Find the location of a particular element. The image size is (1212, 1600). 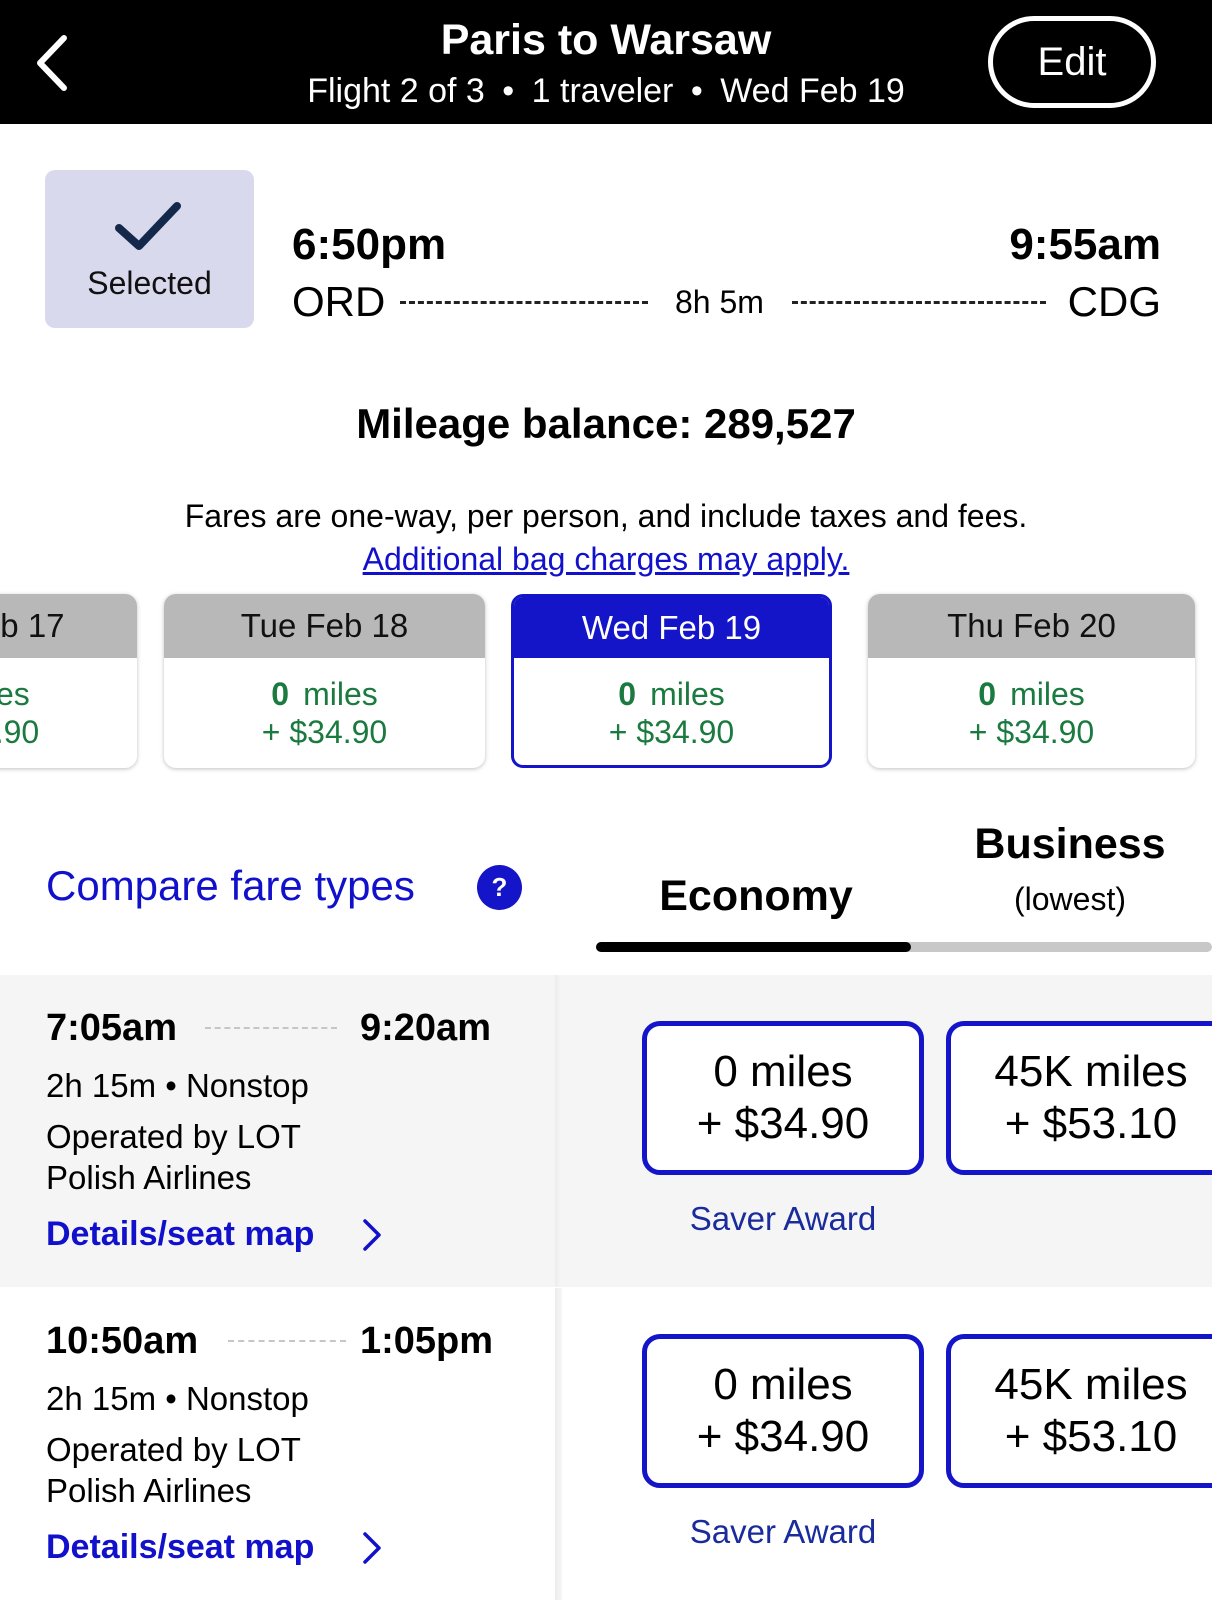

selected-departure-time: 6:50pm is located at coordinates (369, 244).